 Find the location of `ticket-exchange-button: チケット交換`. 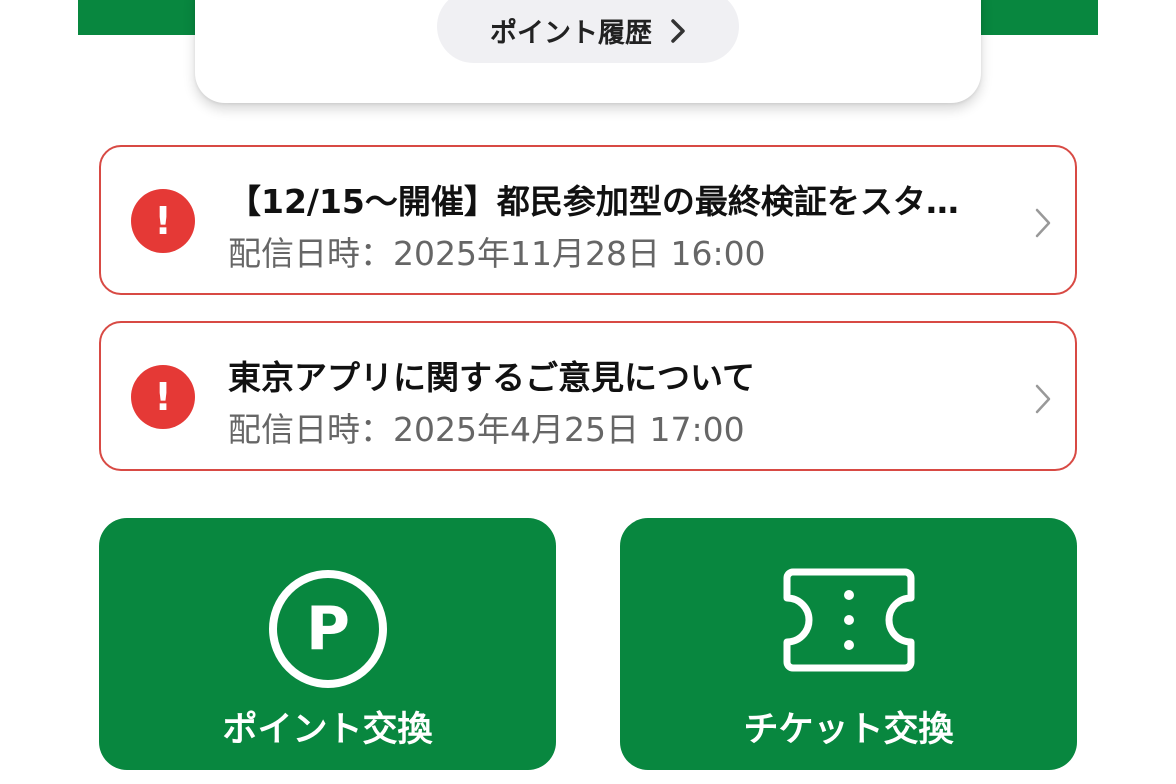

ticket-exchange-button: チケット交換 is located at coordinates (848, 644).